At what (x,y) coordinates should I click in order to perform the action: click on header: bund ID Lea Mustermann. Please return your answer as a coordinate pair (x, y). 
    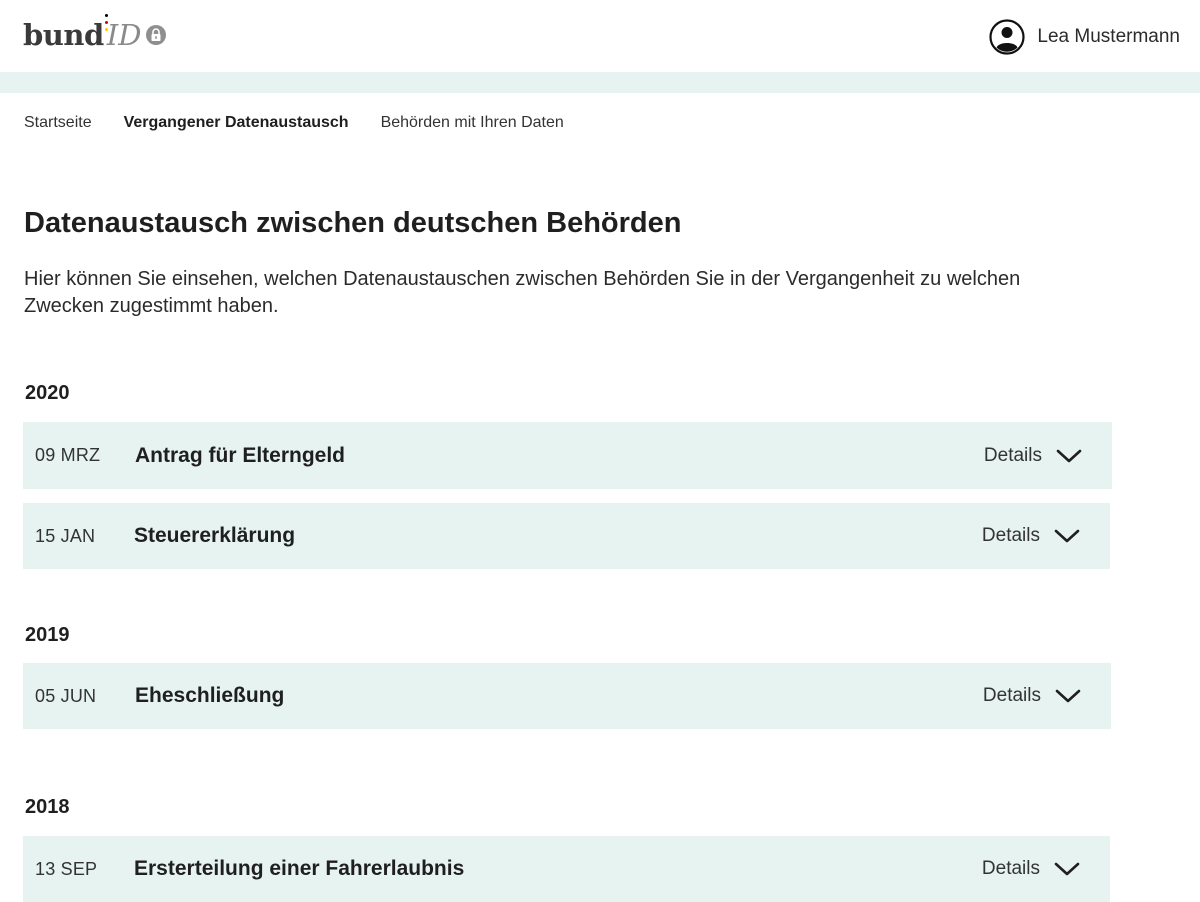
    Looking at the image, I should click on (600, 36).